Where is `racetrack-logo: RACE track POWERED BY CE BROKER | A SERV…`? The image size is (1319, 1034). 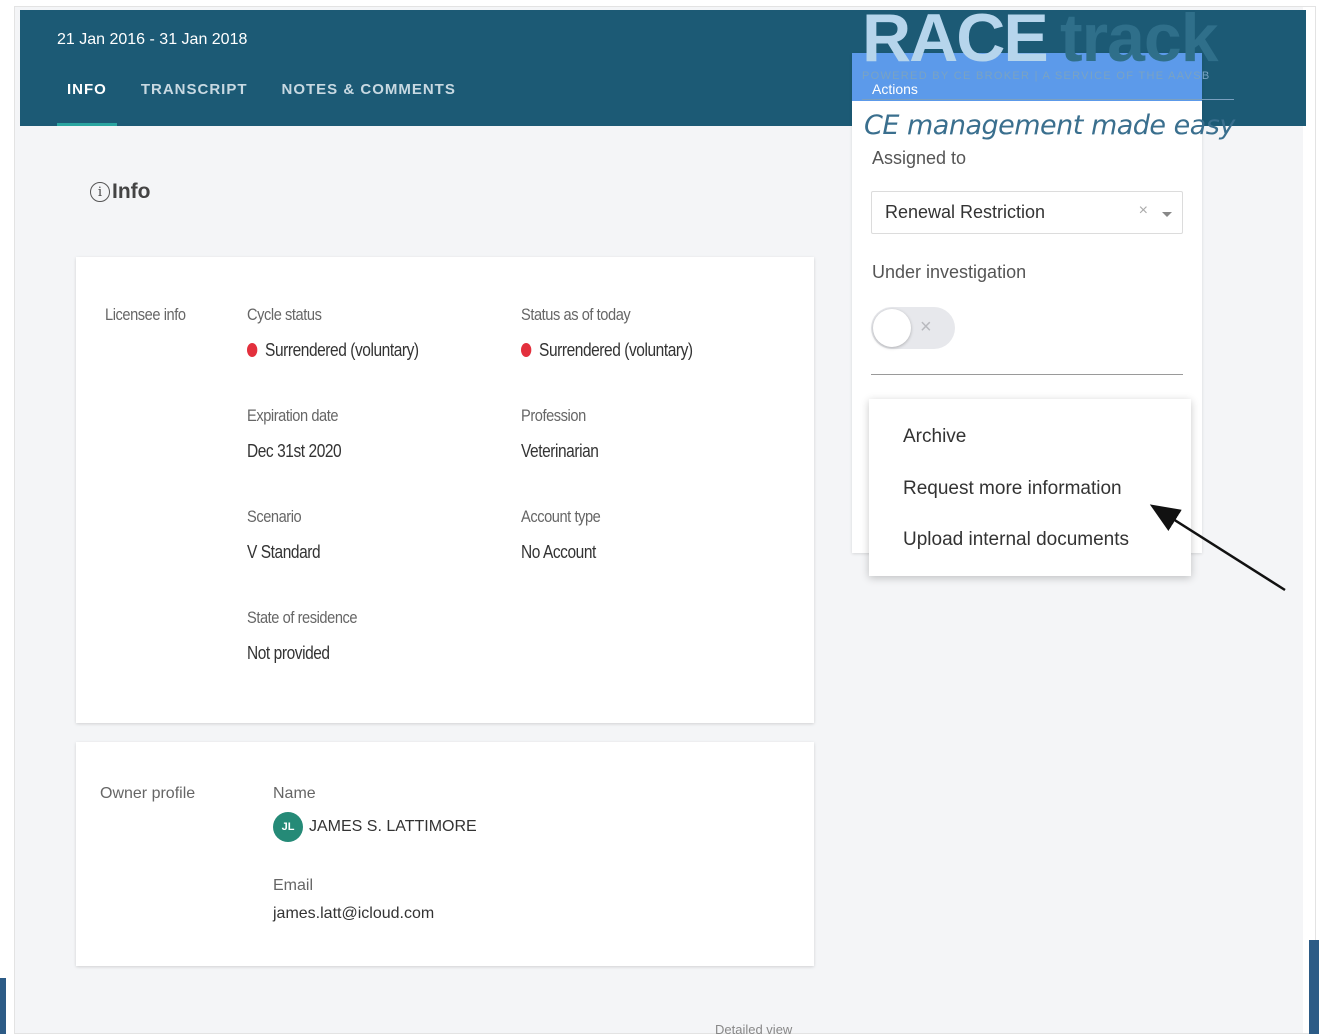 racetrack-logo: RACE track POWERED BY CE BROKER | A SERV… is located at coordinates (1052, 77).